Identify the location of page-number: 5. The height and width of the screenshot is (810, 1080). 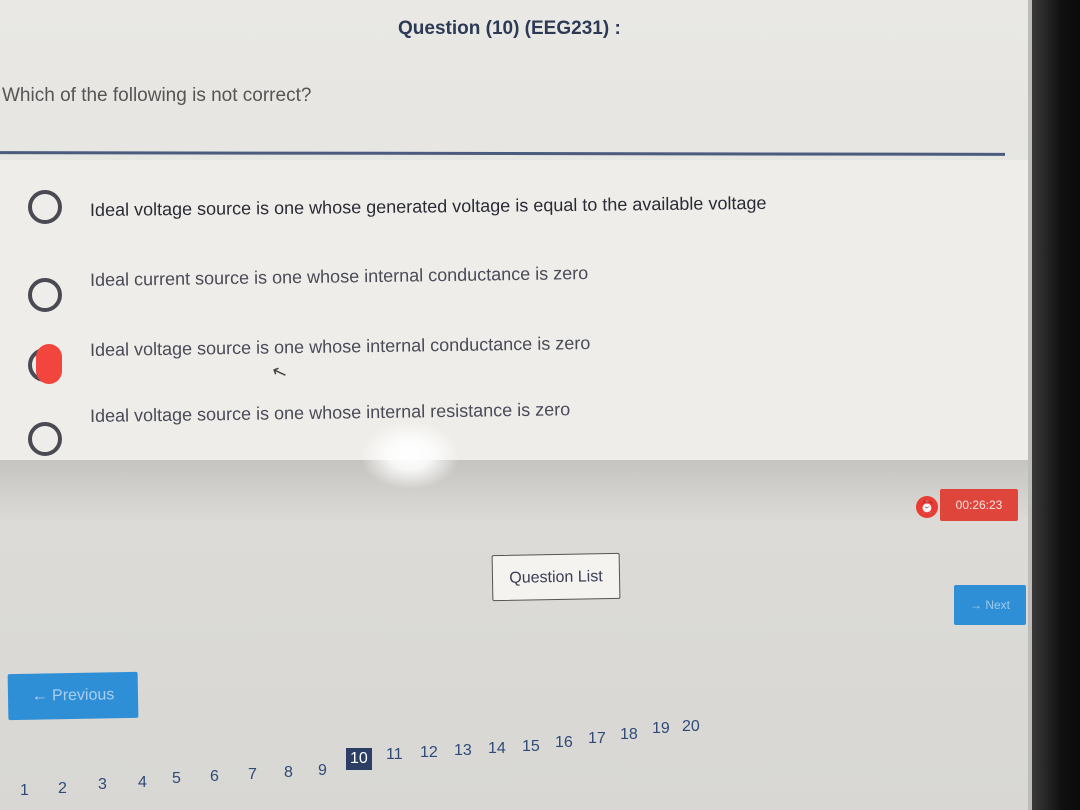
(176, 779).